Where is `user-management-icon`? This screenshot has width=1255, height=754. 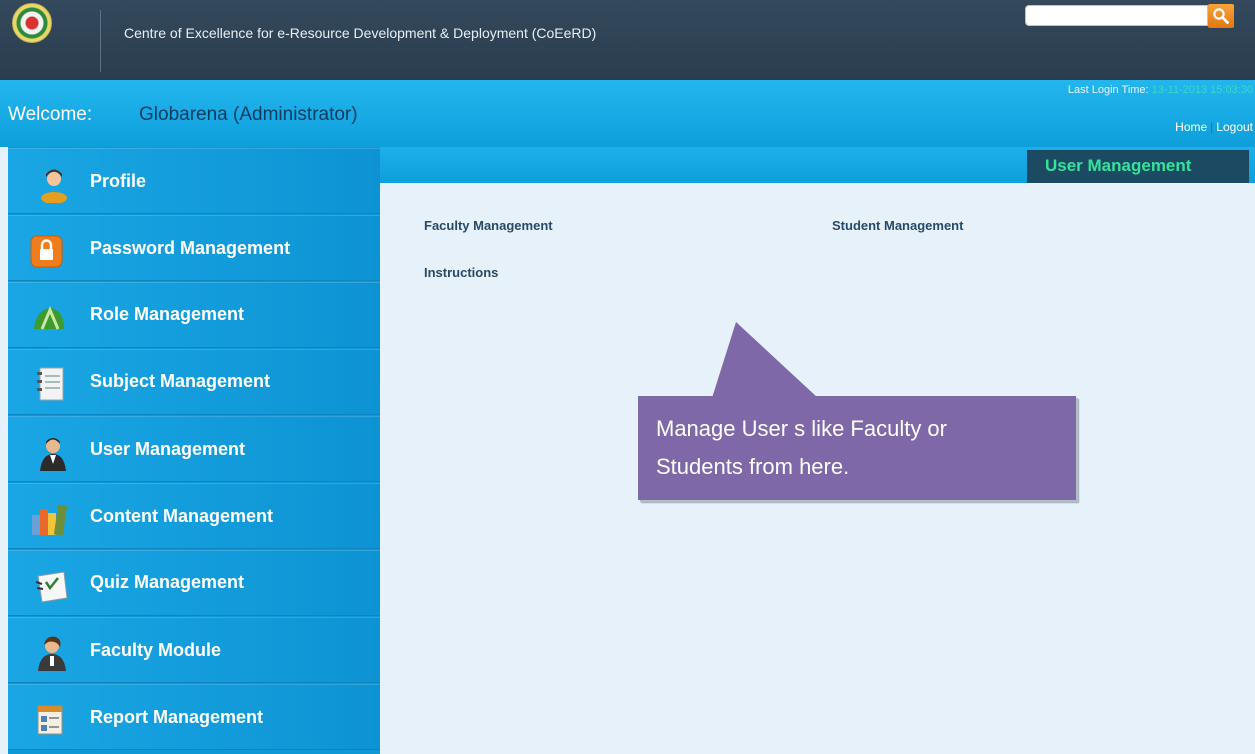 user-management-icon is located at coordinates (53, 454).